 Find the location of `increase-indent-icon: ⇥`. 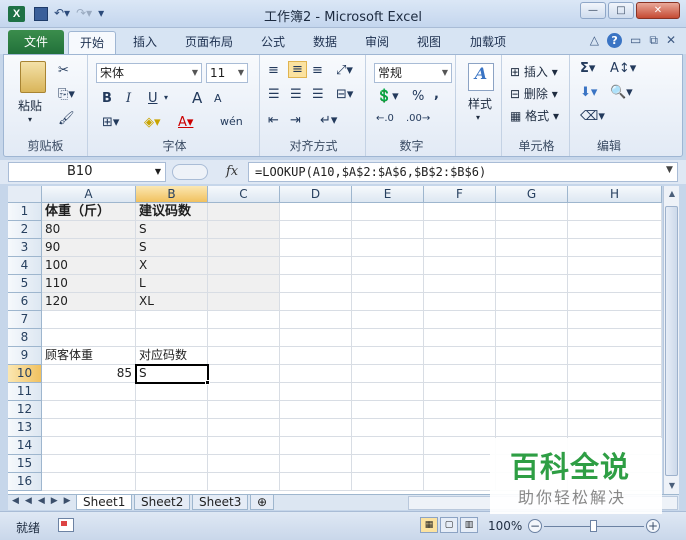

increase-indent-icon: ⇥ is located at coordinates (295, 120).